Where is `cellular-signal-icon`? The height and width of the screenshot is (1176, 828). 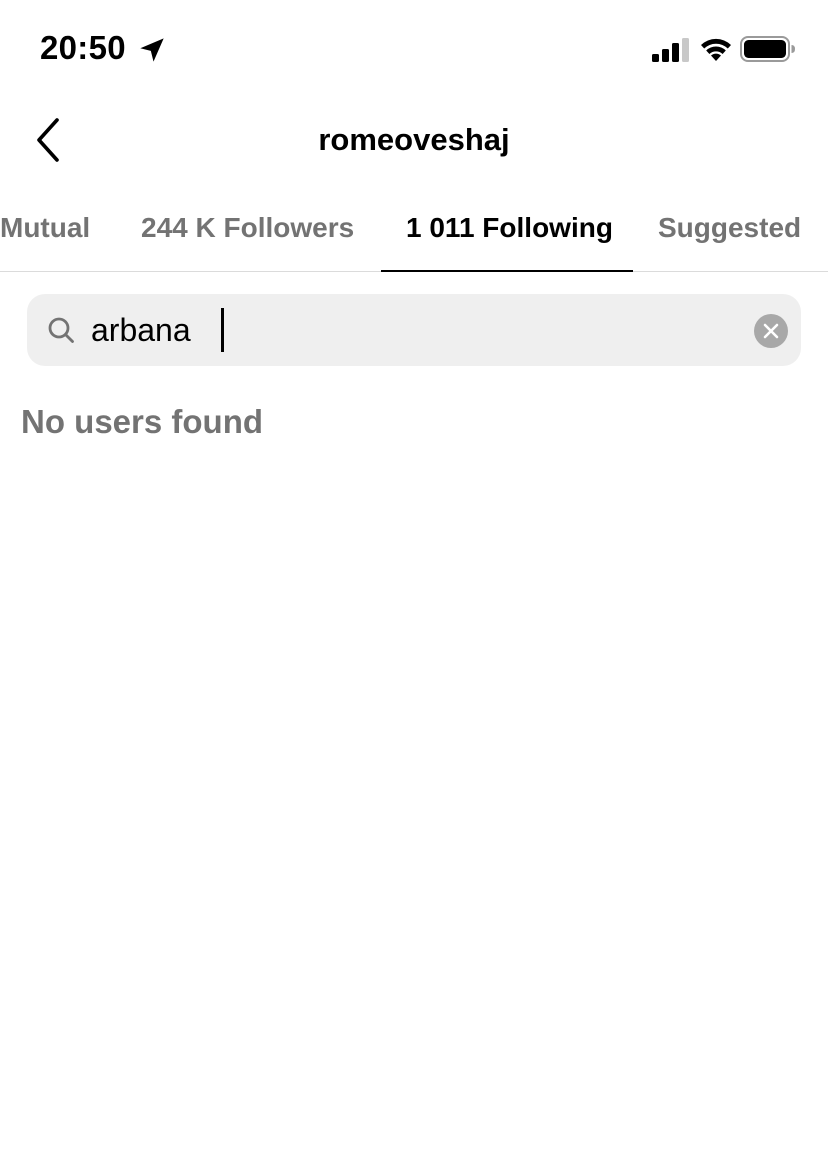
cellular-signal-icon is located at coordinates (670, 50).